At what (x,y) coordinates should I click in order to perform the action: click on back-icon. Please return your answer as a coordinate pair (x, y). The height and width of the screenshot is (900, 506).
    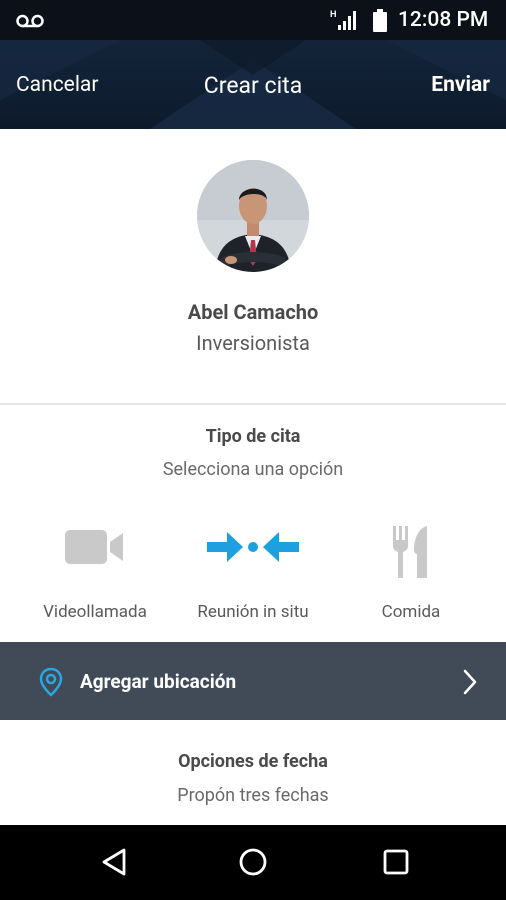
    Looking at the image, I should click on (114, 864).